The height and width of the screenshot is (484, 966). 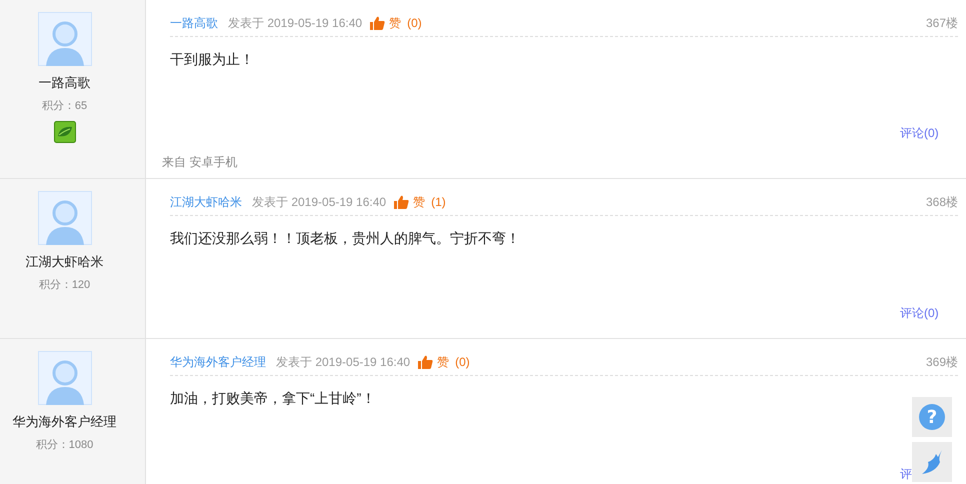 What do you see at coordinates (218, 362) in the screenshot?
I see `author-link: 华为海外客户经理` at bounding box center [218, 362].